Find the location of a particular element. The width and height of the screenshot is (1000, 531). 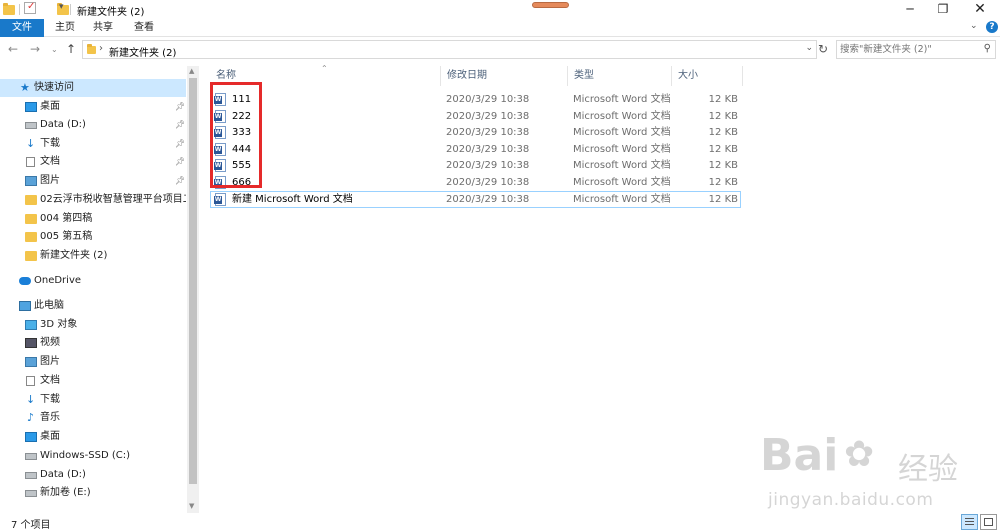

tab-file: 文件 is located at coordinates (22, 28).